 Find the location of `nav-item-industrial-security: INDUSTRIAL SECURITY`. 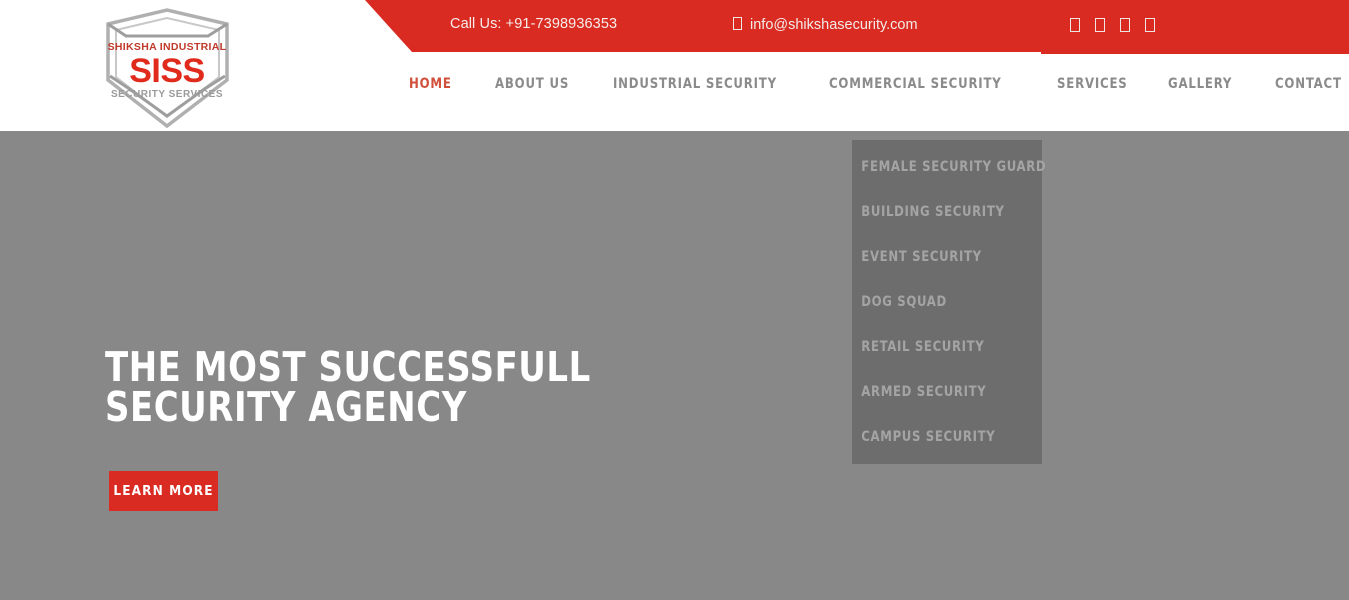

nav-item-industrial-security: INDUSTRIAL SECURITY is located at coordinates (695, 84).